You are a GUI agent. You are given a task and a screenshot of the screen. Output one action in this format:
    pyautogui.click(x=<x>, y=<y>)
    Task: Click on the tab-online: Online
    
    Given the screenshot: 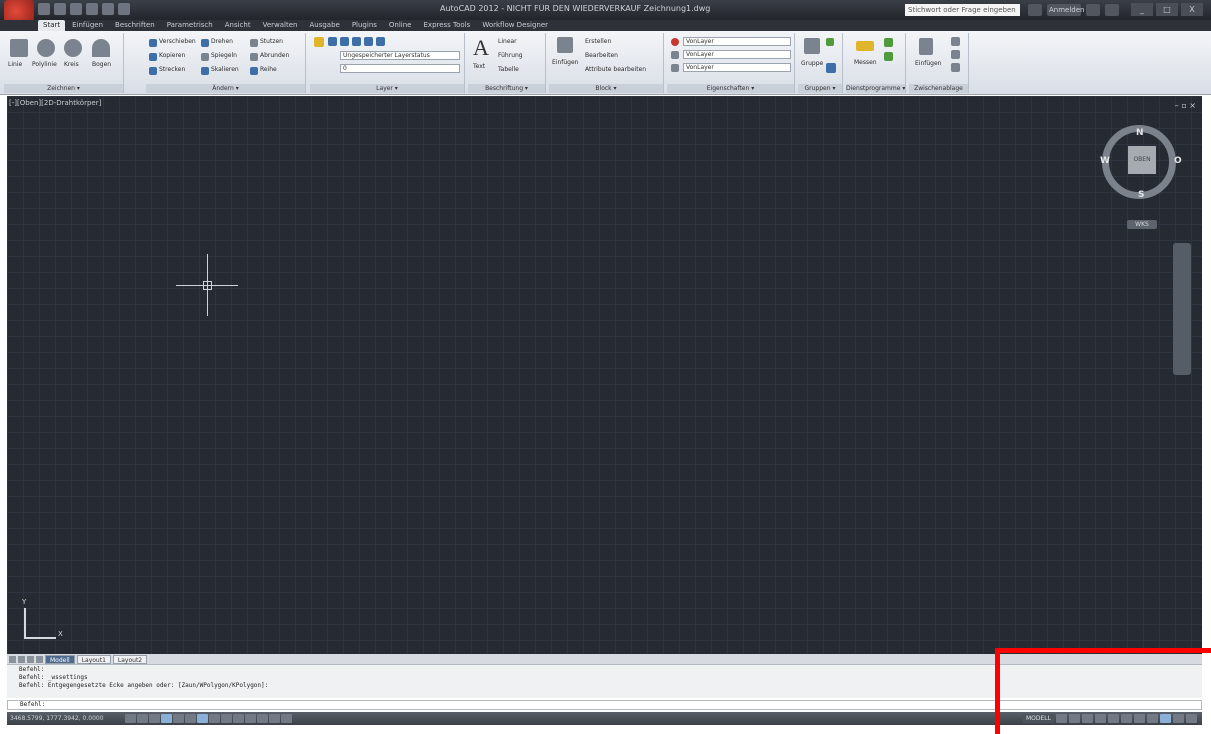 What is the action you would take?
    pyautogui.click(x=400, y=25)
    